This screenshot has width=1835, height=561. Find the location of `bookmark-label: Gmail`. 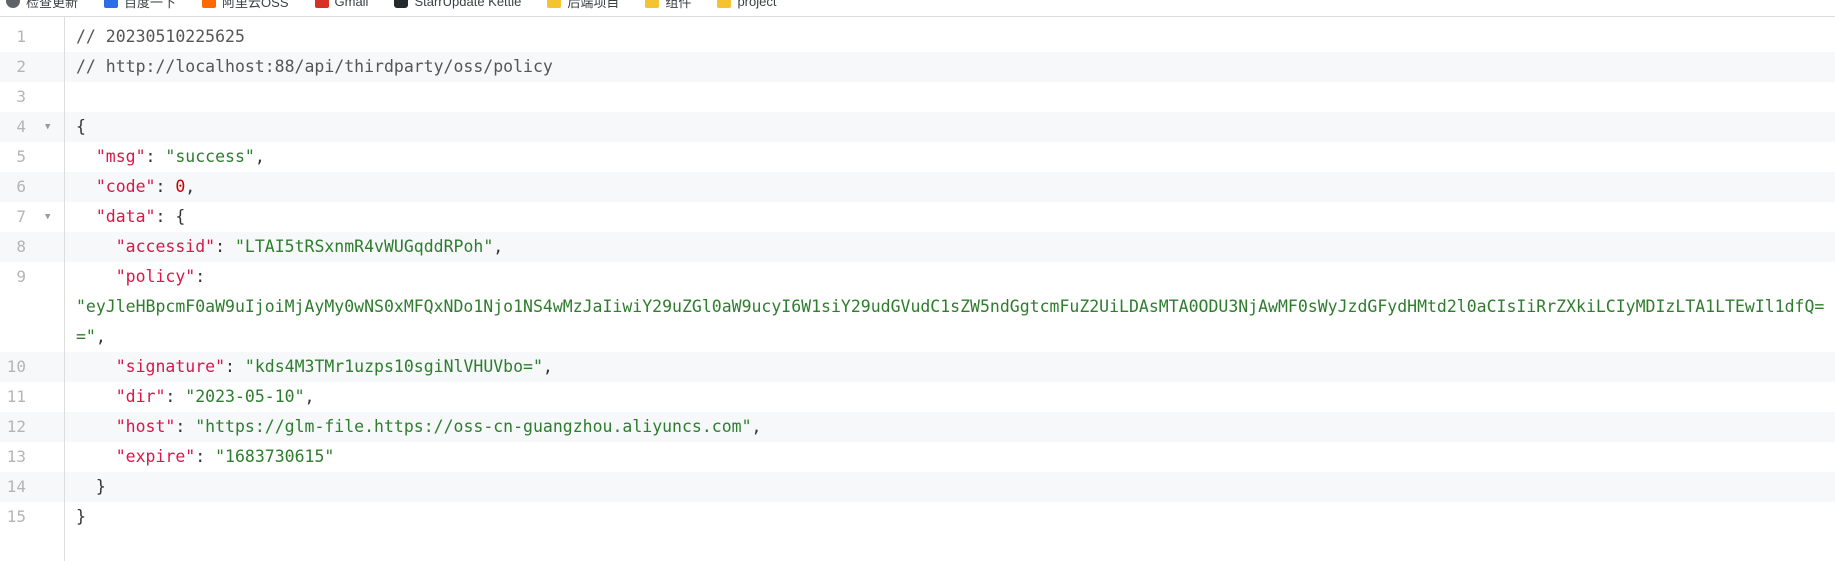

bookmark-label: Gmail is located at coordinates (351, 4).